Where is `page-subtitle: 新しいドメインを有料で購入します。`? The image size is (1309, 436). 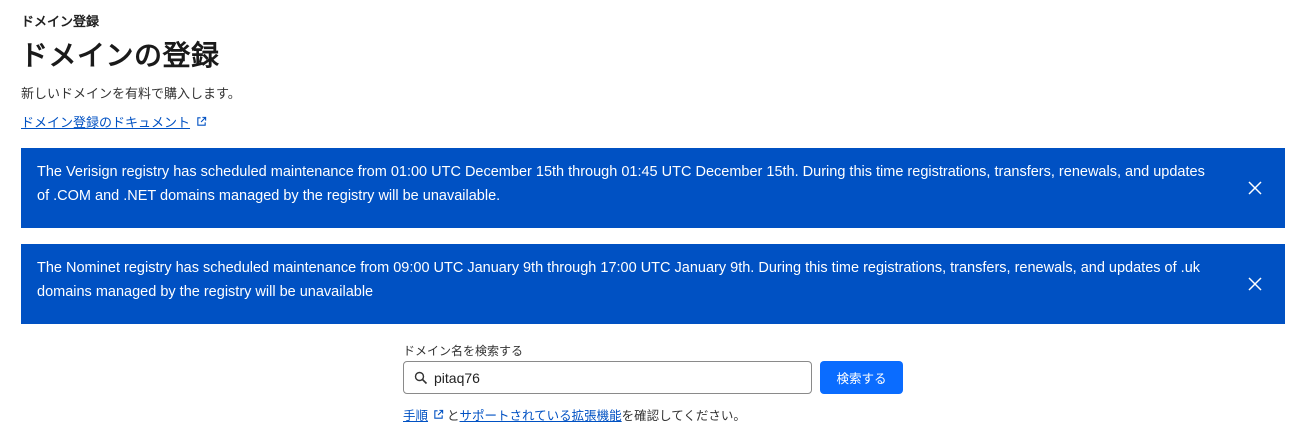
page-subtitle: 新しいドメインを有料で購入します。 is located at coordinates (131, 94).